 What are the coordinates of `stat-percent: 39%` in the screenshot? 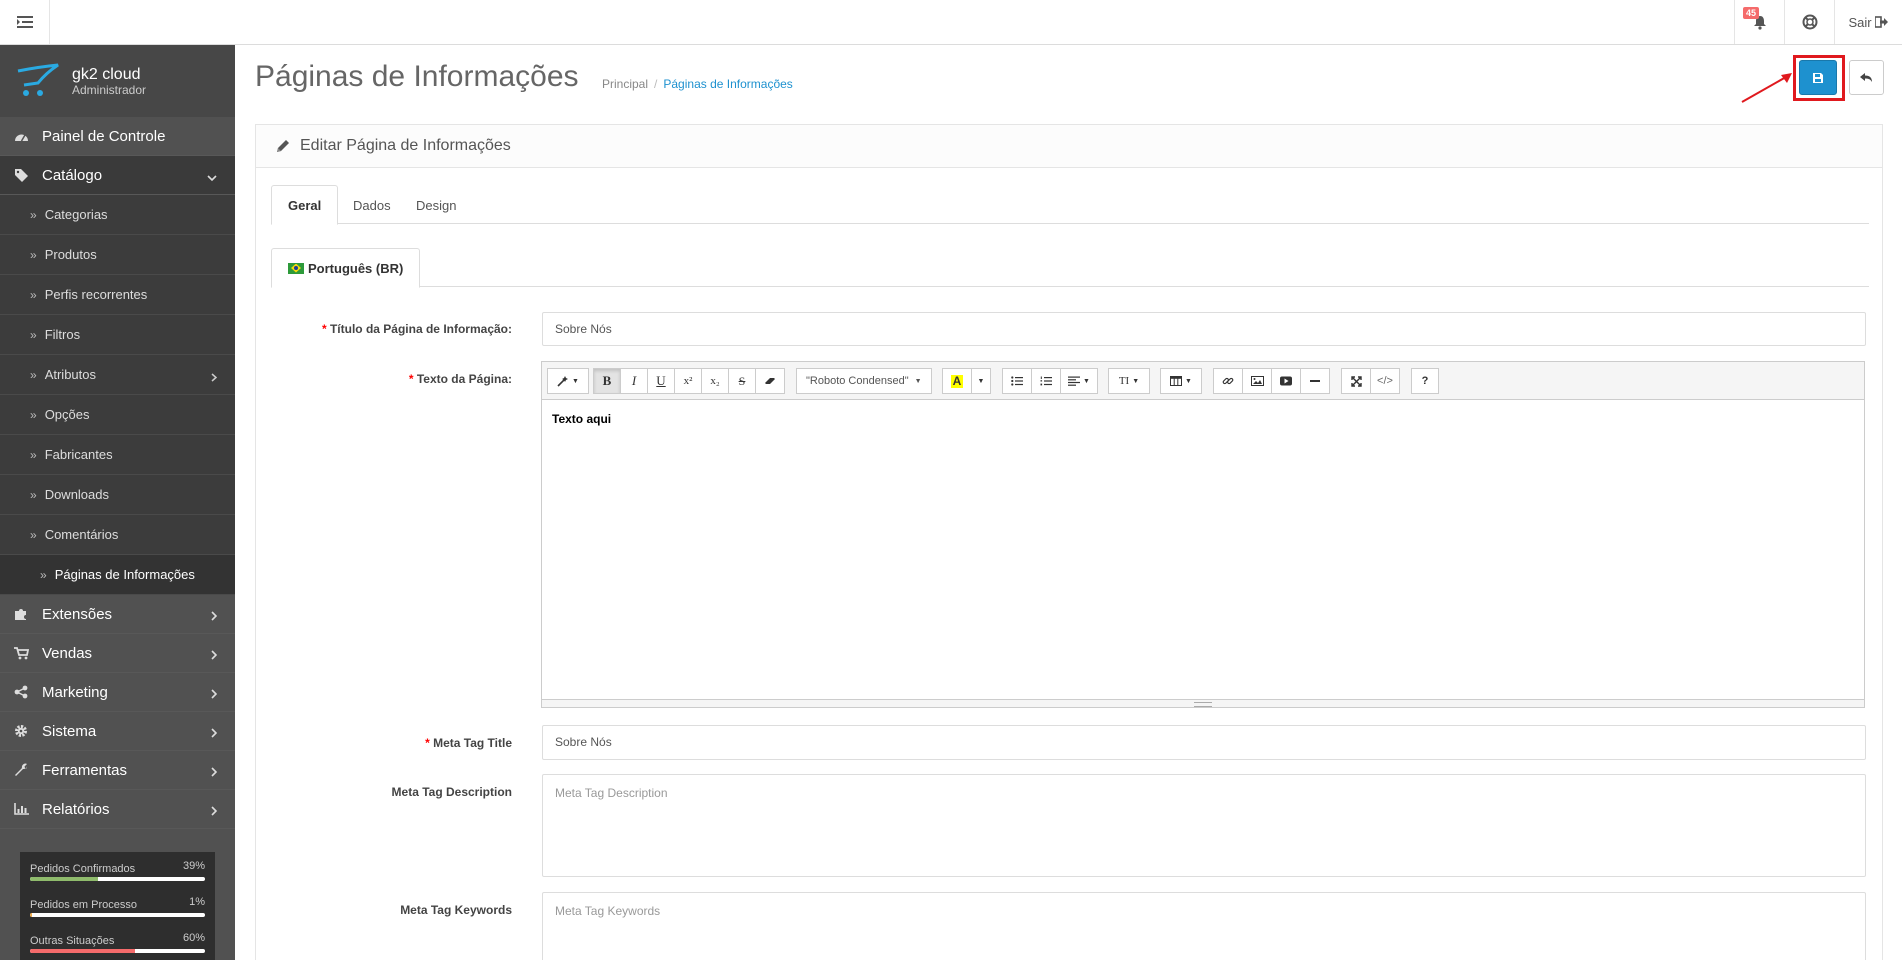 It's located at (193, 866).